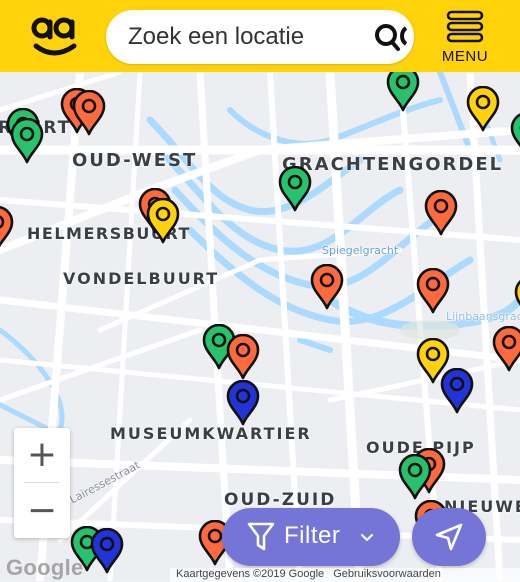 Image resolution: width=520 pixels, height=582 pixels. Describe the element at coordinates (483, 316) in the screenshot. I see `map-label-lijnbaansgracht: Lijnbaansgracht` at that location.